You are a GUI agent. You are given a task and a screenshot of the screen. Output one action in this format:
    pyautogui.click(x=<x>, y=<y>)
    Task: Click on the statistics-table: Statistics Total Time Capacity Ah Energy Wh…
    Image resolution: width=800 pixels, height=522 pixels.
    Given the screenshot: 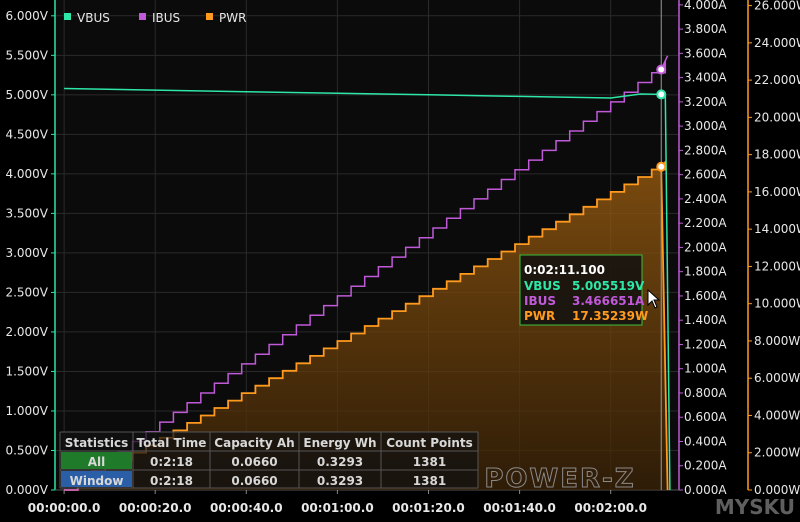 What is the action you would take?
    pyautogui.click(x=269, y=460)
    